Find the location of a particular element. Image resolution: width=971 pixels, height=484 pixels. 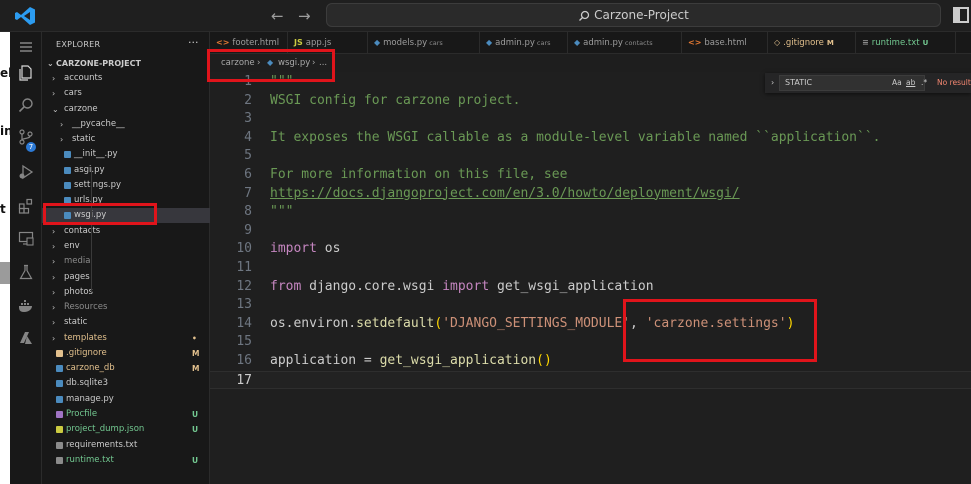

arrow-left-icon: ← is located at coordinates (277, 16).